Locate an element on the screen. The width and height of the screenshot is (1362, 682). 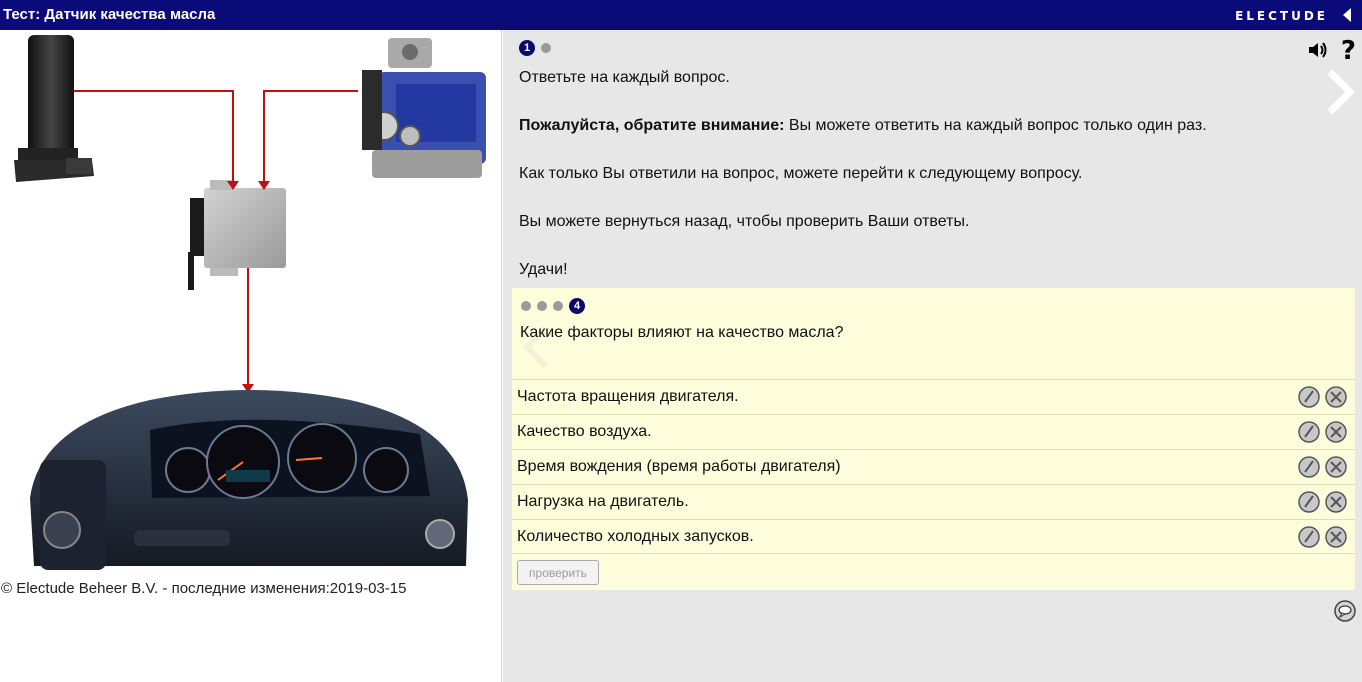
question-pager: 4 is located at coordinates (556, 306).